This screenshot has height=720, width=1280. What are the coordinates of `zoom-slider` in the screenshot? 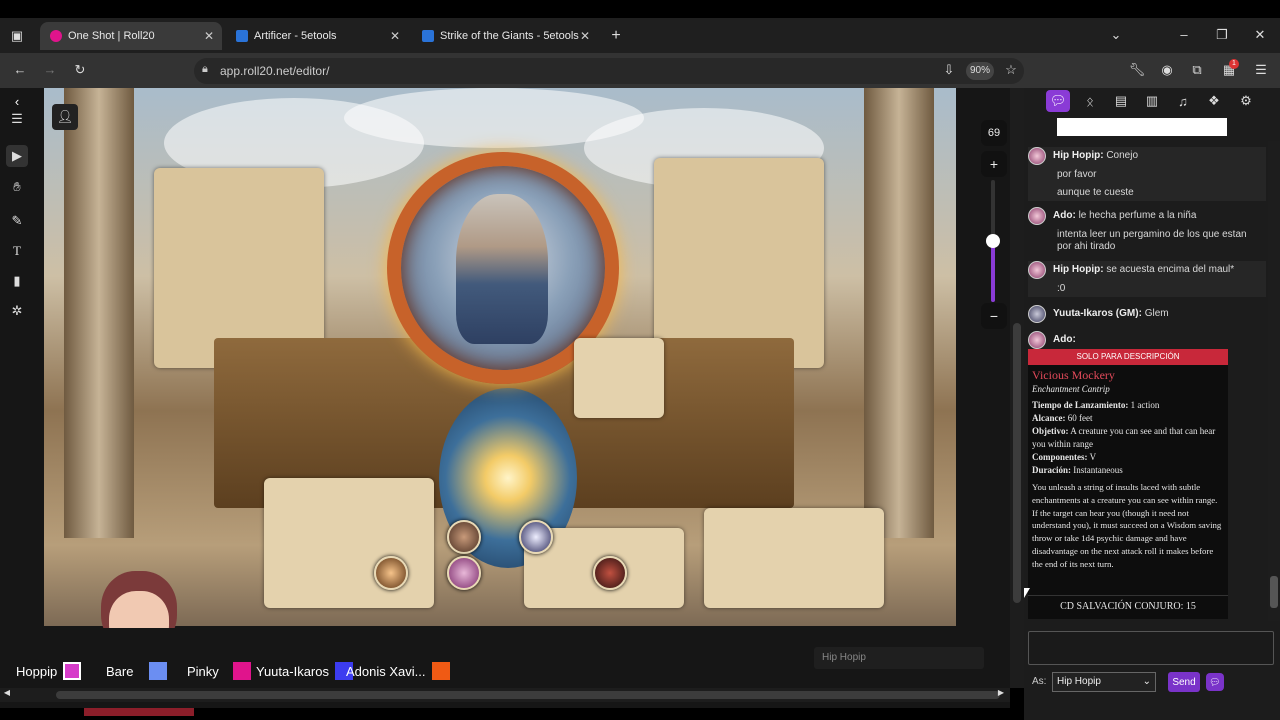 It's located at (993, 241).